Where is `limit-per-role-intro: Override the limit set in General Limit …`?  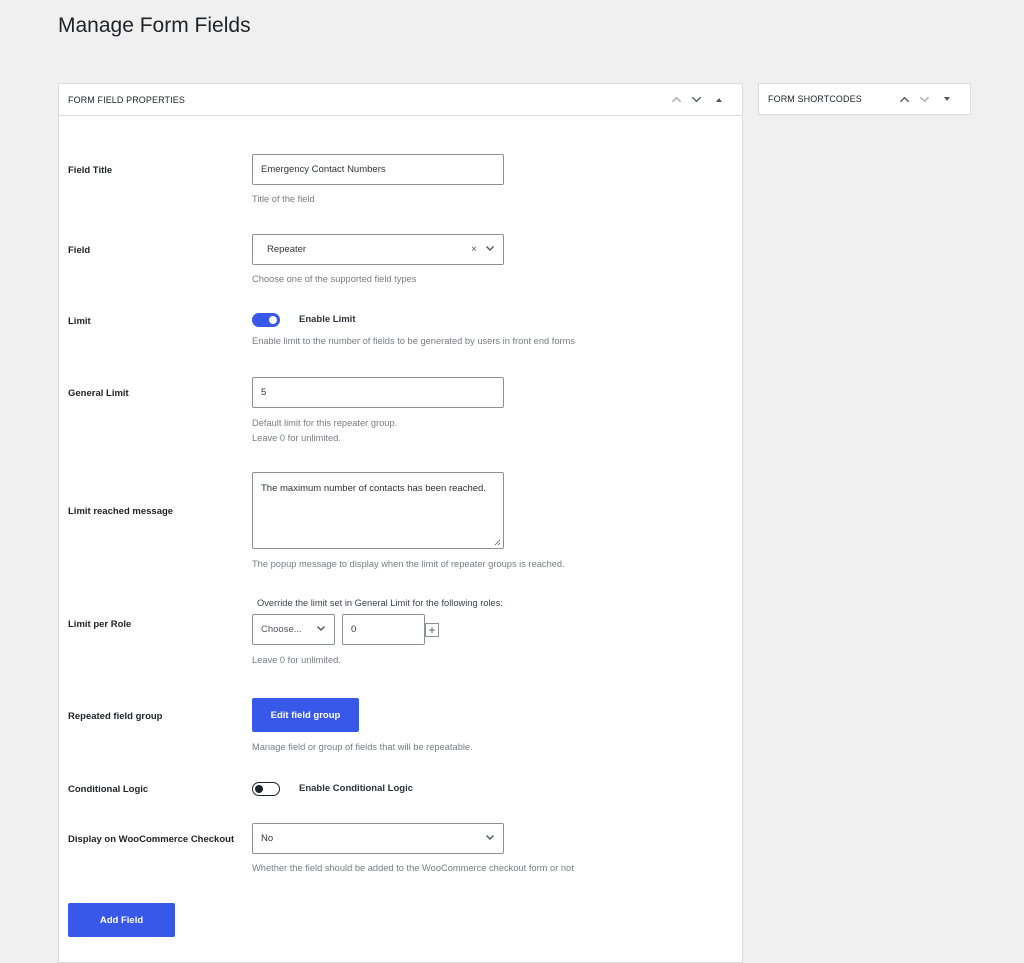
limit-per-role-intro: Override the limit set in General Limit … is located at coordinates (380, 603).